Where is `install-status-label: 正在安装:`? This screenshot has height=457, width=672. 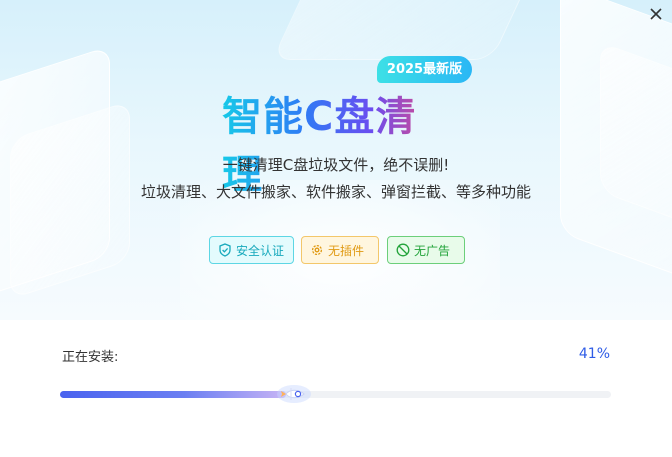
install-status-label: 正在安装: is located at coordinates (90, 357).